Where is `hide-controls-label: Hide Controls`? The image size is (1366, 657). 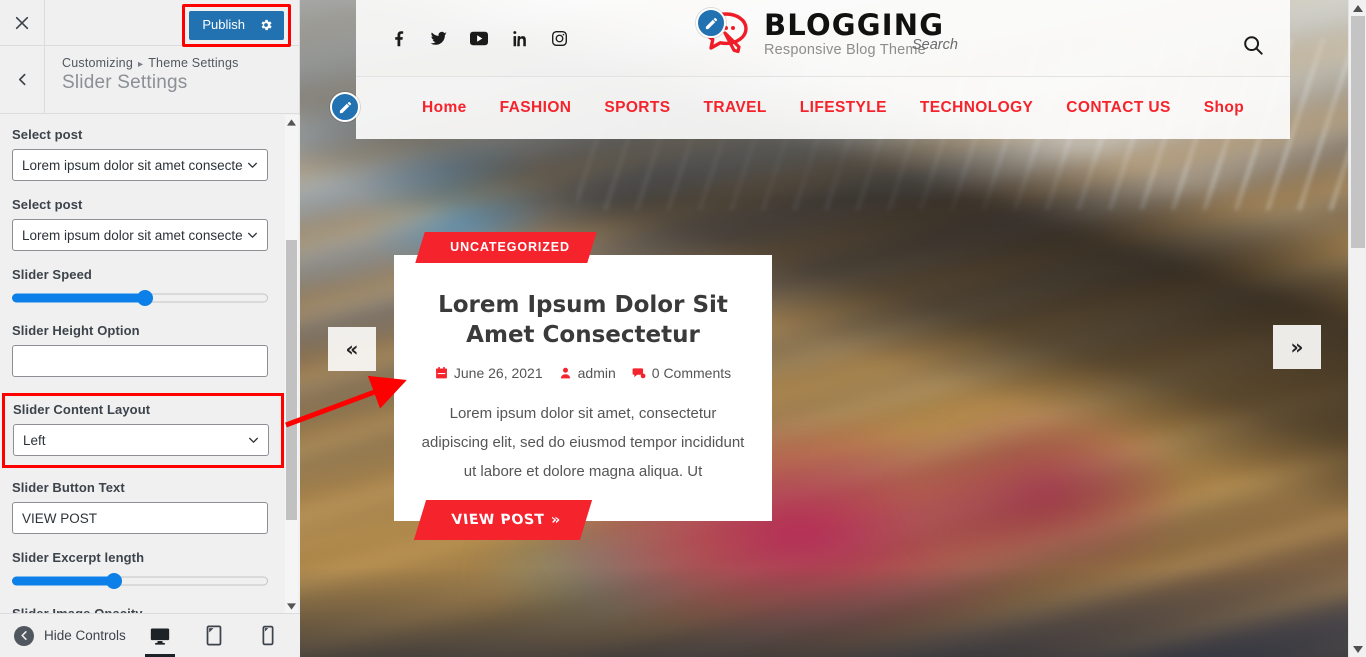 hide-controls-label: Hide Controls is located at coordinates (85, 635).